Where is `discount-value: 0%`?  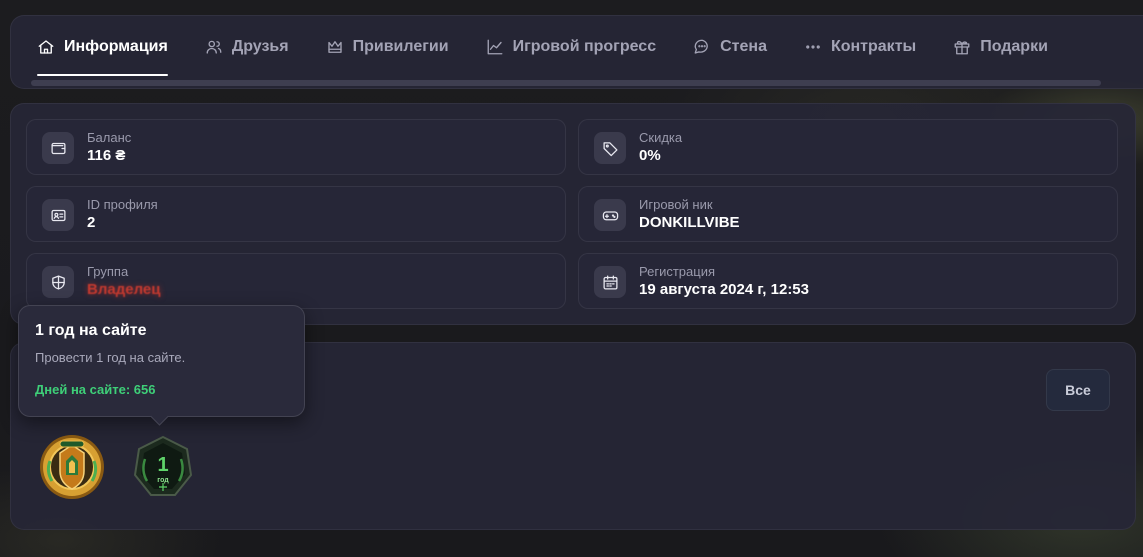
discount-value: 0% is located at coordinates (650, 155).